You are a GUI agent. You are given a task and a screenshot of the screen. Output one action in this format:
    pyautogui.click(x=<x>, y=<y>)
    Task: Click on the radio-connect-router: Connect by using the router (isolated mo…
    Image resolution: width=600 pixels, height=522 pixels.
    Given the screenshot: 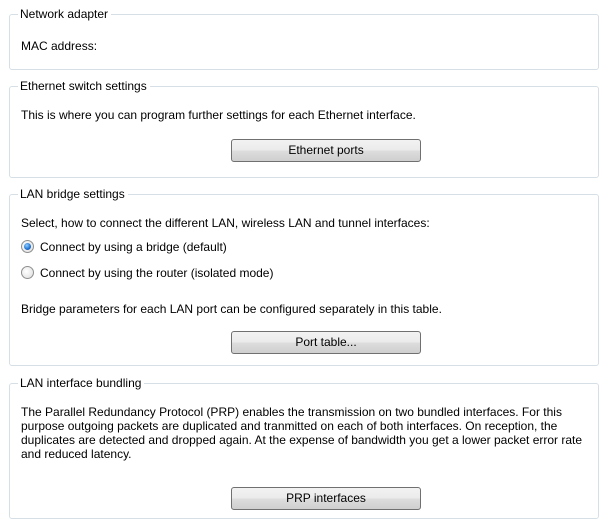 What is the action you would take?
    pyautogui.click(x=147, y=272)
    